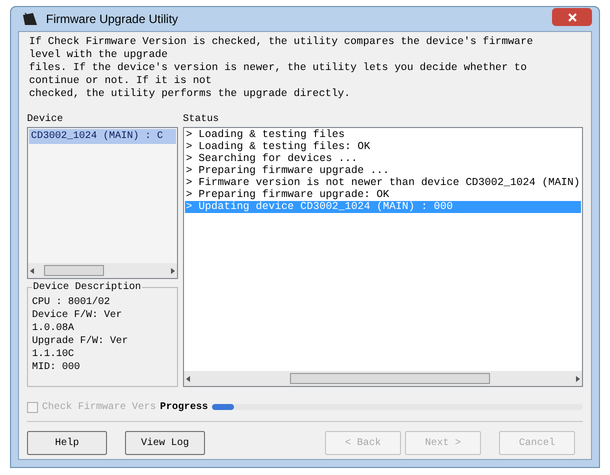  I want to click on dialog-button: Help, so click(67, 443).